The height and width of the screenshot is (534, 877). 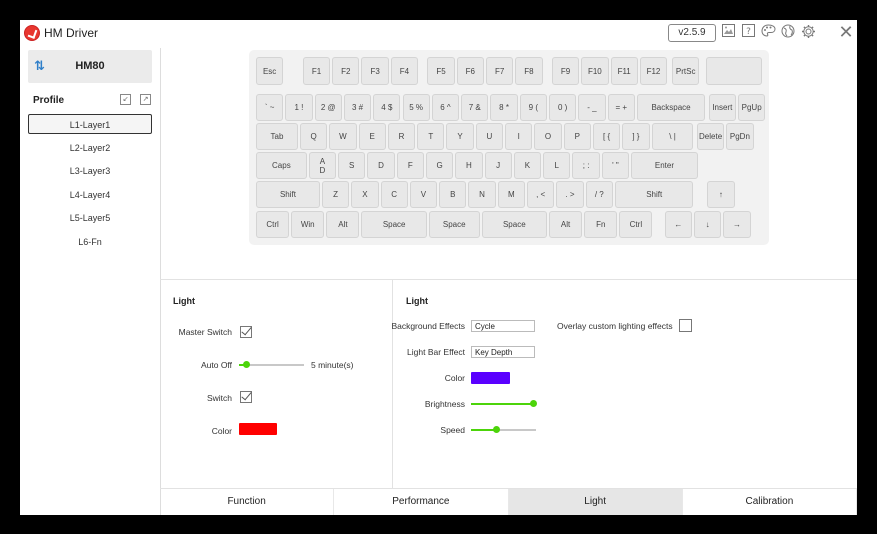 What do you see at coordinates (90, 171) in the screenshot?
I see `sidebar-layer-item: L3-Layer3` at bounding box center [90, 171].